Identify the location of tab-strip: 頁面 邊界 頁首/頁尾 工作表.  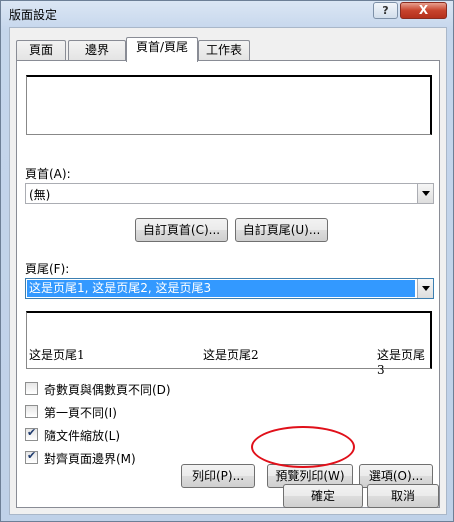
(226, 49).